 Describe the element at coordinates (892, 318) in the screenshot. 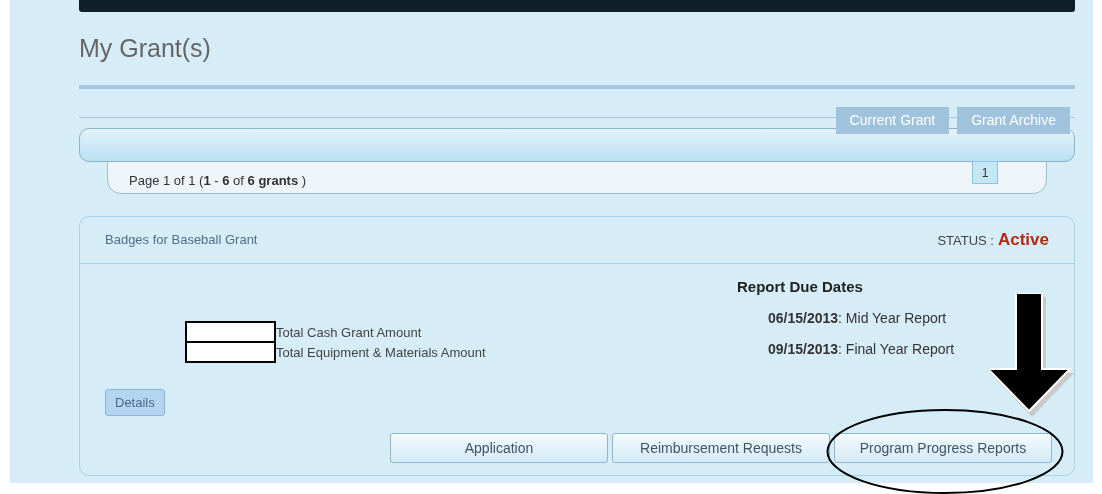

I see `report-name: : Mid Year Report` at that location.